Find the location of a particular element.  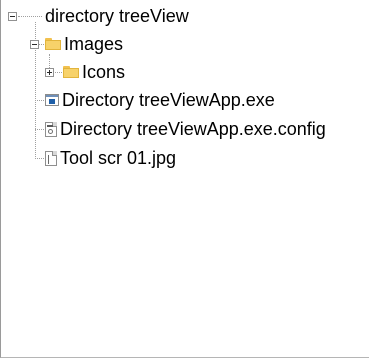

icons-expand-toggle is located at coordinates (49, 72).